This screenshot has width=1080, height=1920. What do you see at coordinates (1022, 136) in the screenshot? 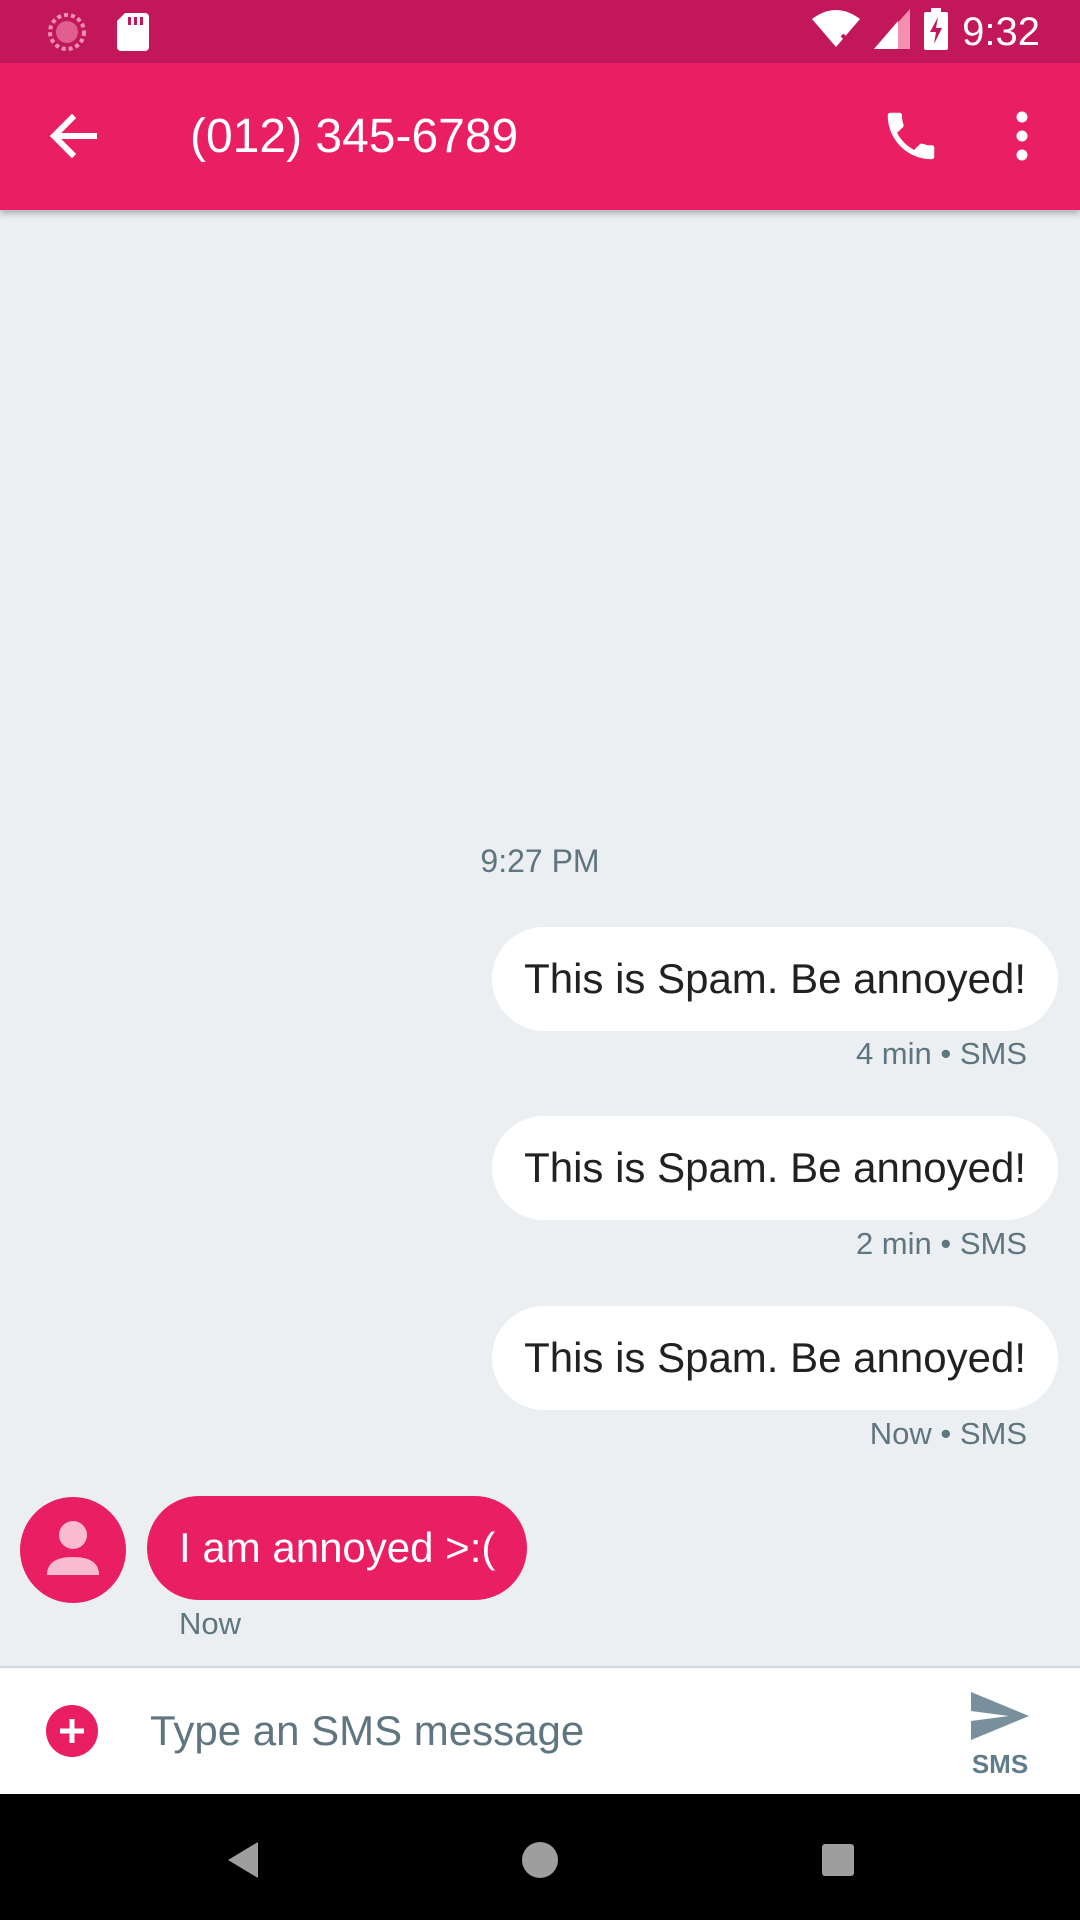
I see `more-vert-icon` at bounding box center [1022, 136].